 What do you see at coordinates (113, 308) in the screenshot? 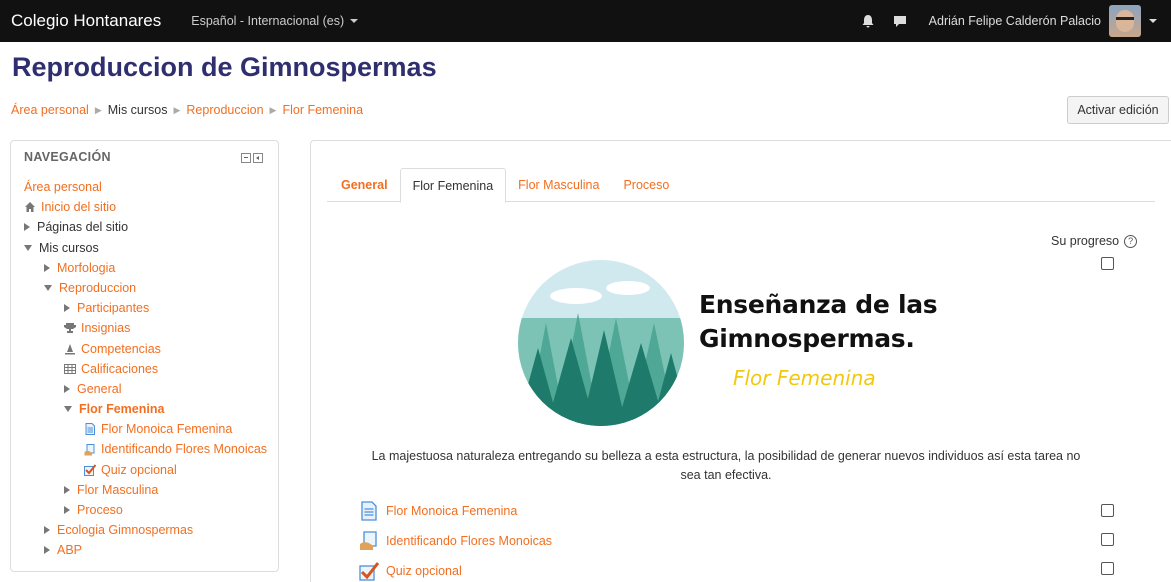
I see `nav-item-label: Participantes` at bounding box center [113, 308].